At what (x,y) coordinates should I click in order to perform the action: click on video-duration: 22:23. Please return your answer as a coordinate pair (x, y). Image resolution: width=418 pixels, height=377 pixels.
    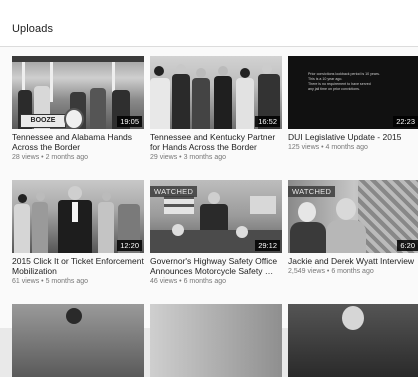
    Looking at the image, I should click on (405, 121).